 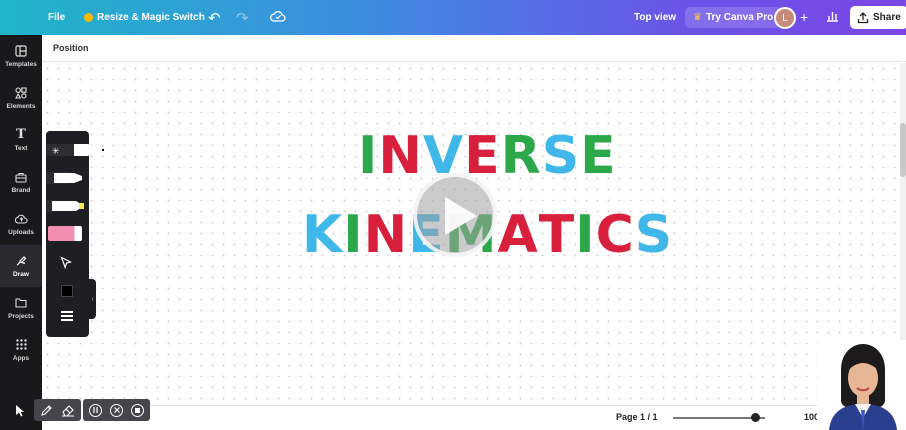 I want to click on highlighter-tool-icon, so click(x=66, y=206).